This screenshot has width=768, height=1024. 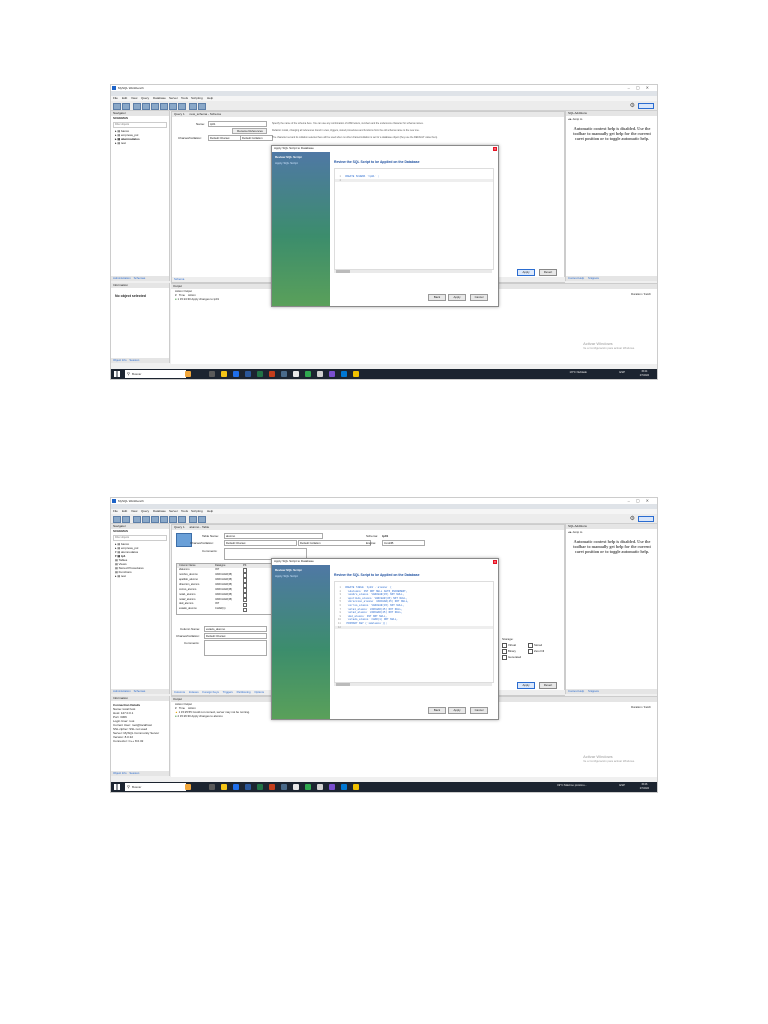 I want to click on create-view-icon, so click(x=164, y=106).